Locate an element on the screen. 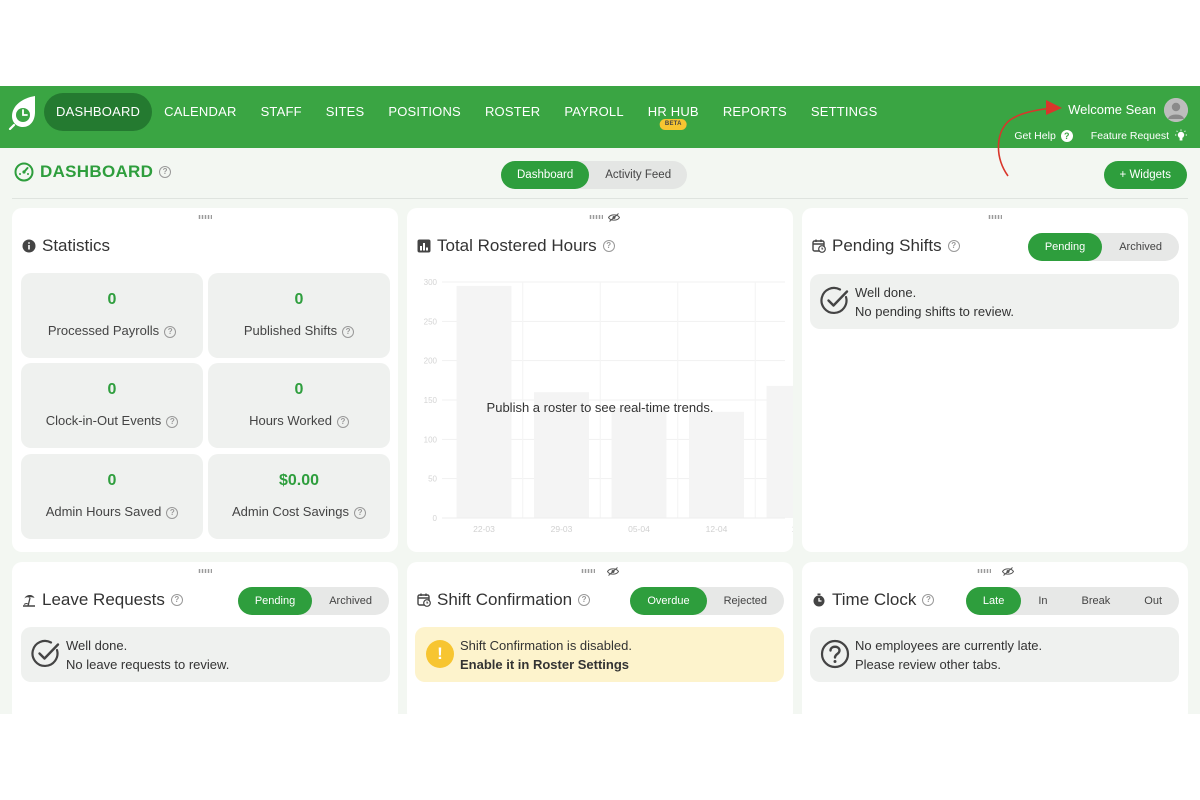 This screenshot has width=1200, height=800. nav-label: SITES is located at coordinates (345, 111).